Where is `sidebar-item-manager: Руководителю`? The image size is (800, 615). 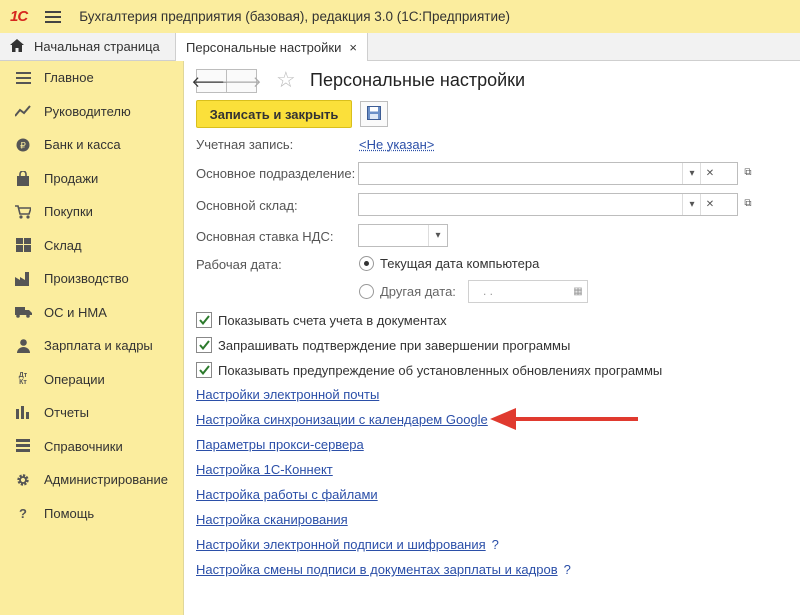
sidebar-item-manager: Руководителю is located at coordinates (91, 112).